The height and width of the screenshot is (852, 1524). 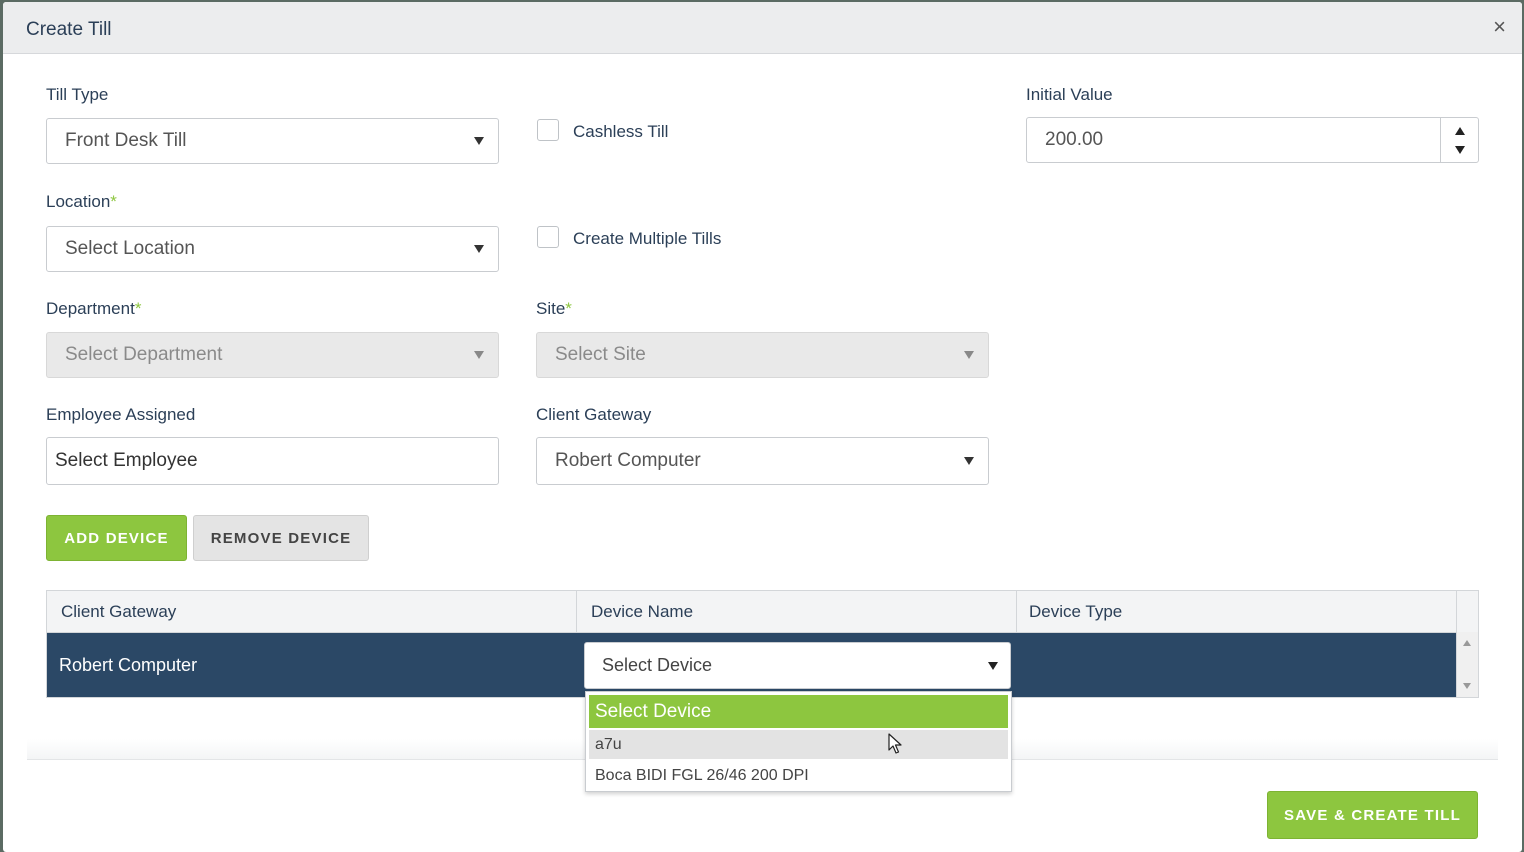 I want to click on initial-value-input: 200.00, so click(x=1252, y=140).